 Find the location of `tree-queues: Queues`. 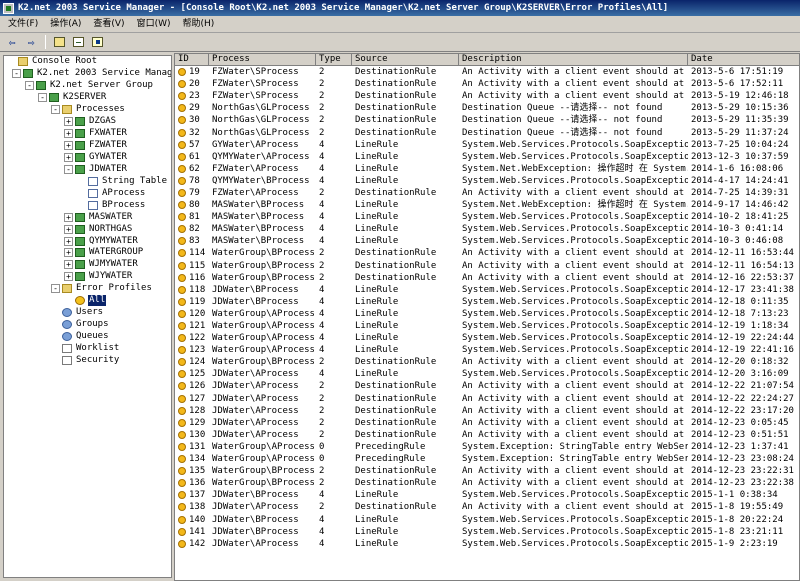

tree-queues: Queues is located at coordinates (87, 337).